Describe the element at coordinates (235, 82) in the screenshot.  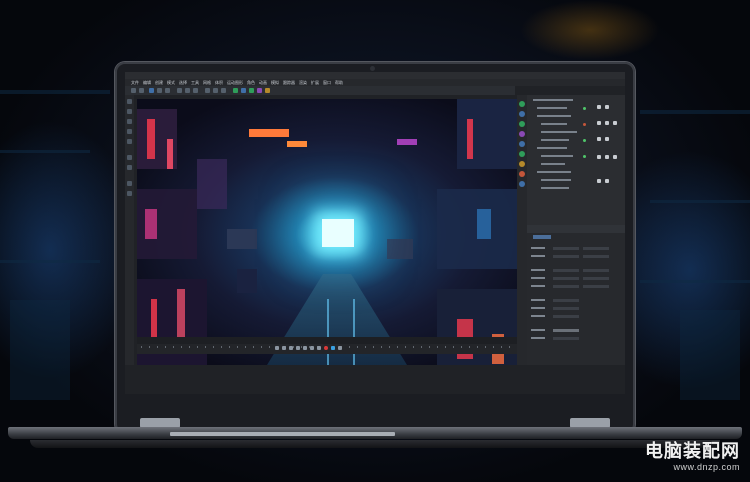
I see `menu-item-mograph: 运动图形` at that location.